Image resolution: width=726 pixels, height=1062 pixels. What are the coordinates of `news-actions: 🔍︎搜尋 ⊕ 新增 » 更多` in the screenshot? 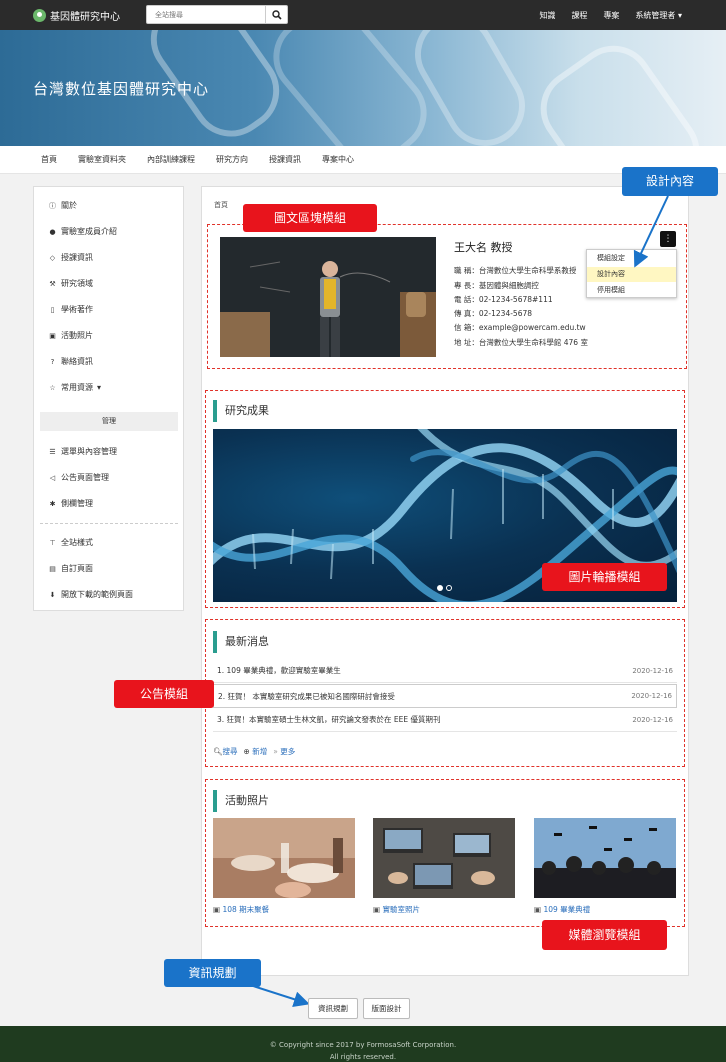 It's located at (254, 751).